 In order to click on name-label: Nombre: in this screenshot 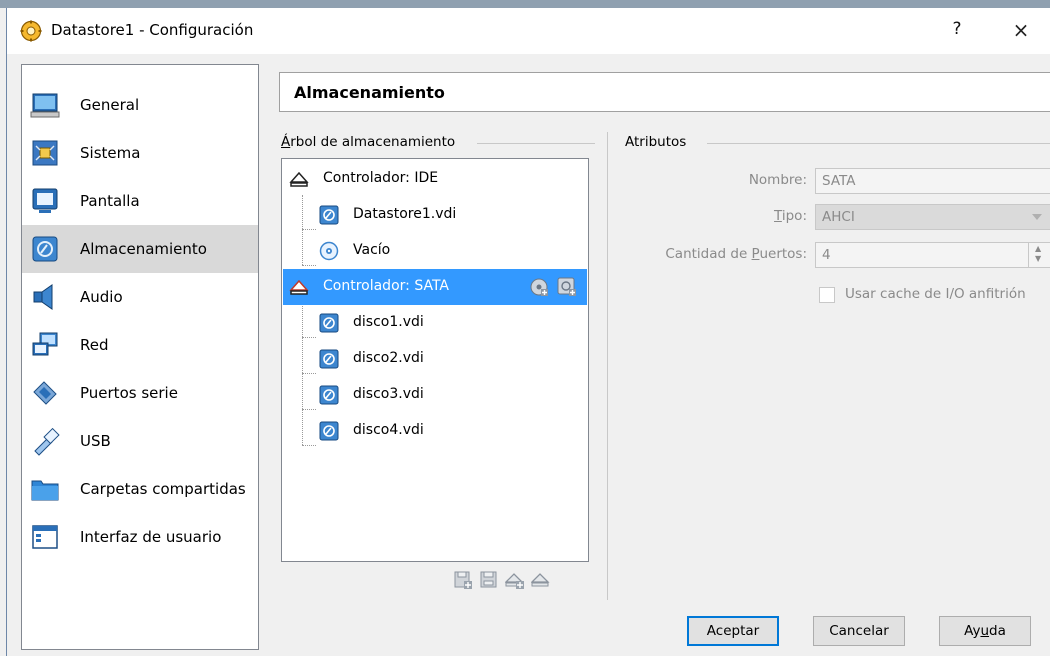, I will do `click(777, 180)`.